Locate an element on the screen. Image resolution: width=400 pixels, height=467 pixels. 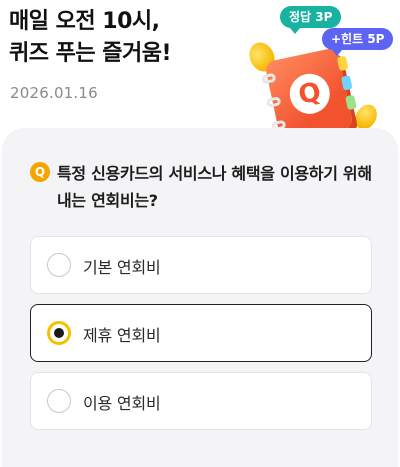
answer-option-label: 이용 연회비 is located at coordinates (122, 403).